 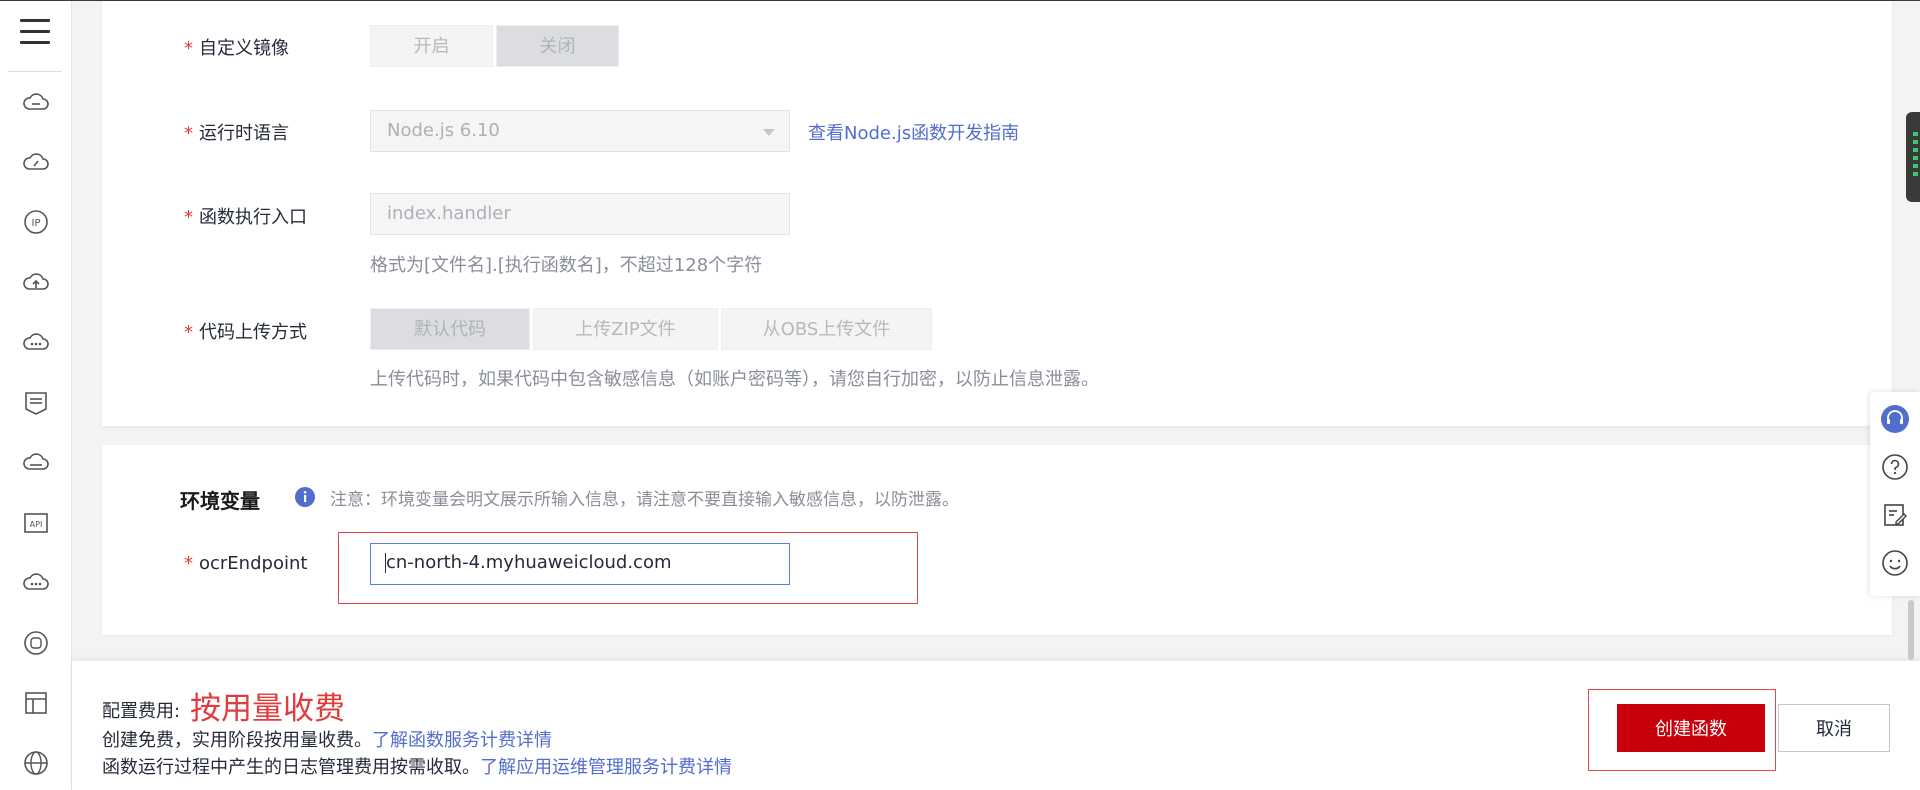 I want to click on help-icon, so click(x=1895, y=467).